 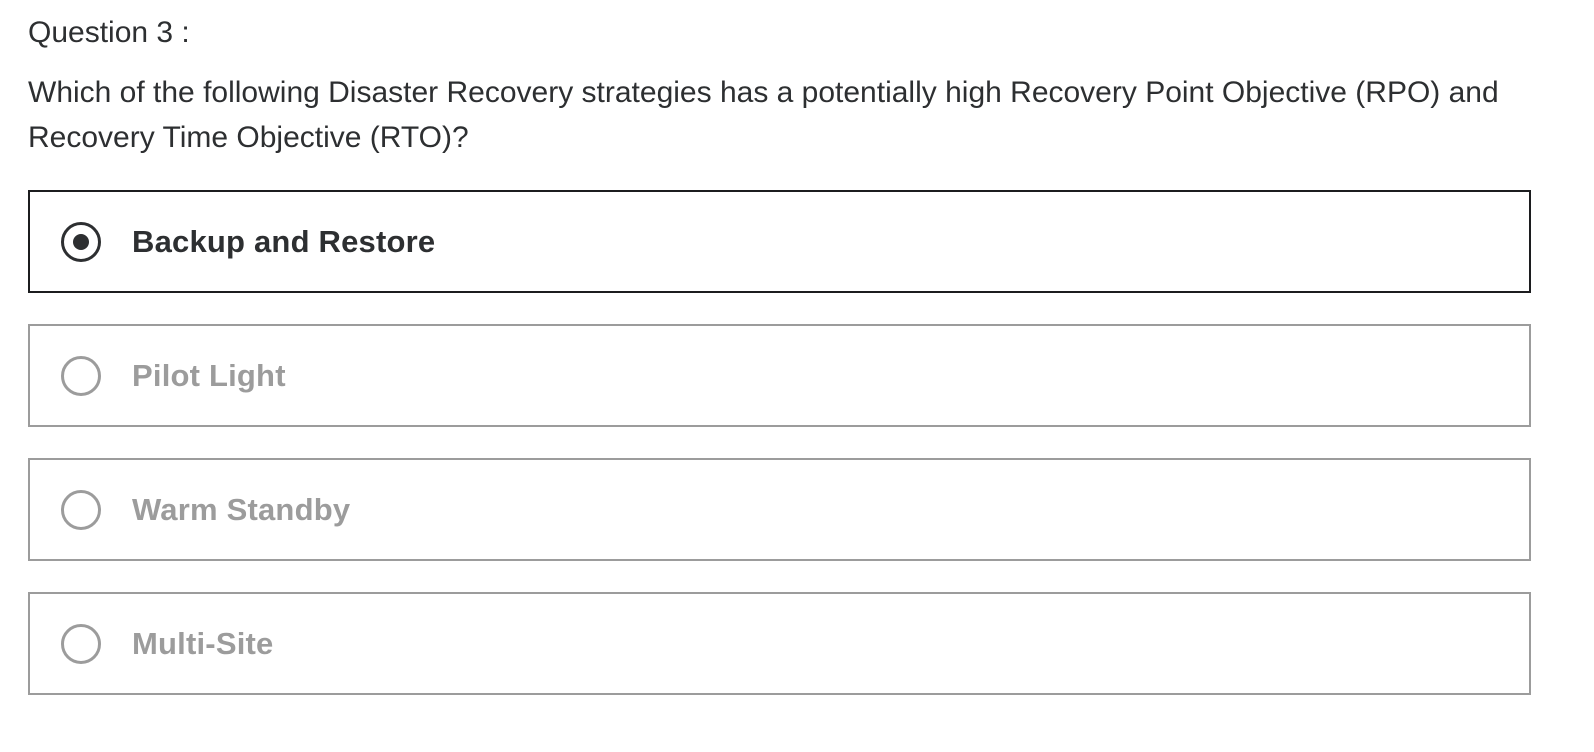 I want to click on answer-option-pilot-light: Pilot Light, so click(x=779, y=375).